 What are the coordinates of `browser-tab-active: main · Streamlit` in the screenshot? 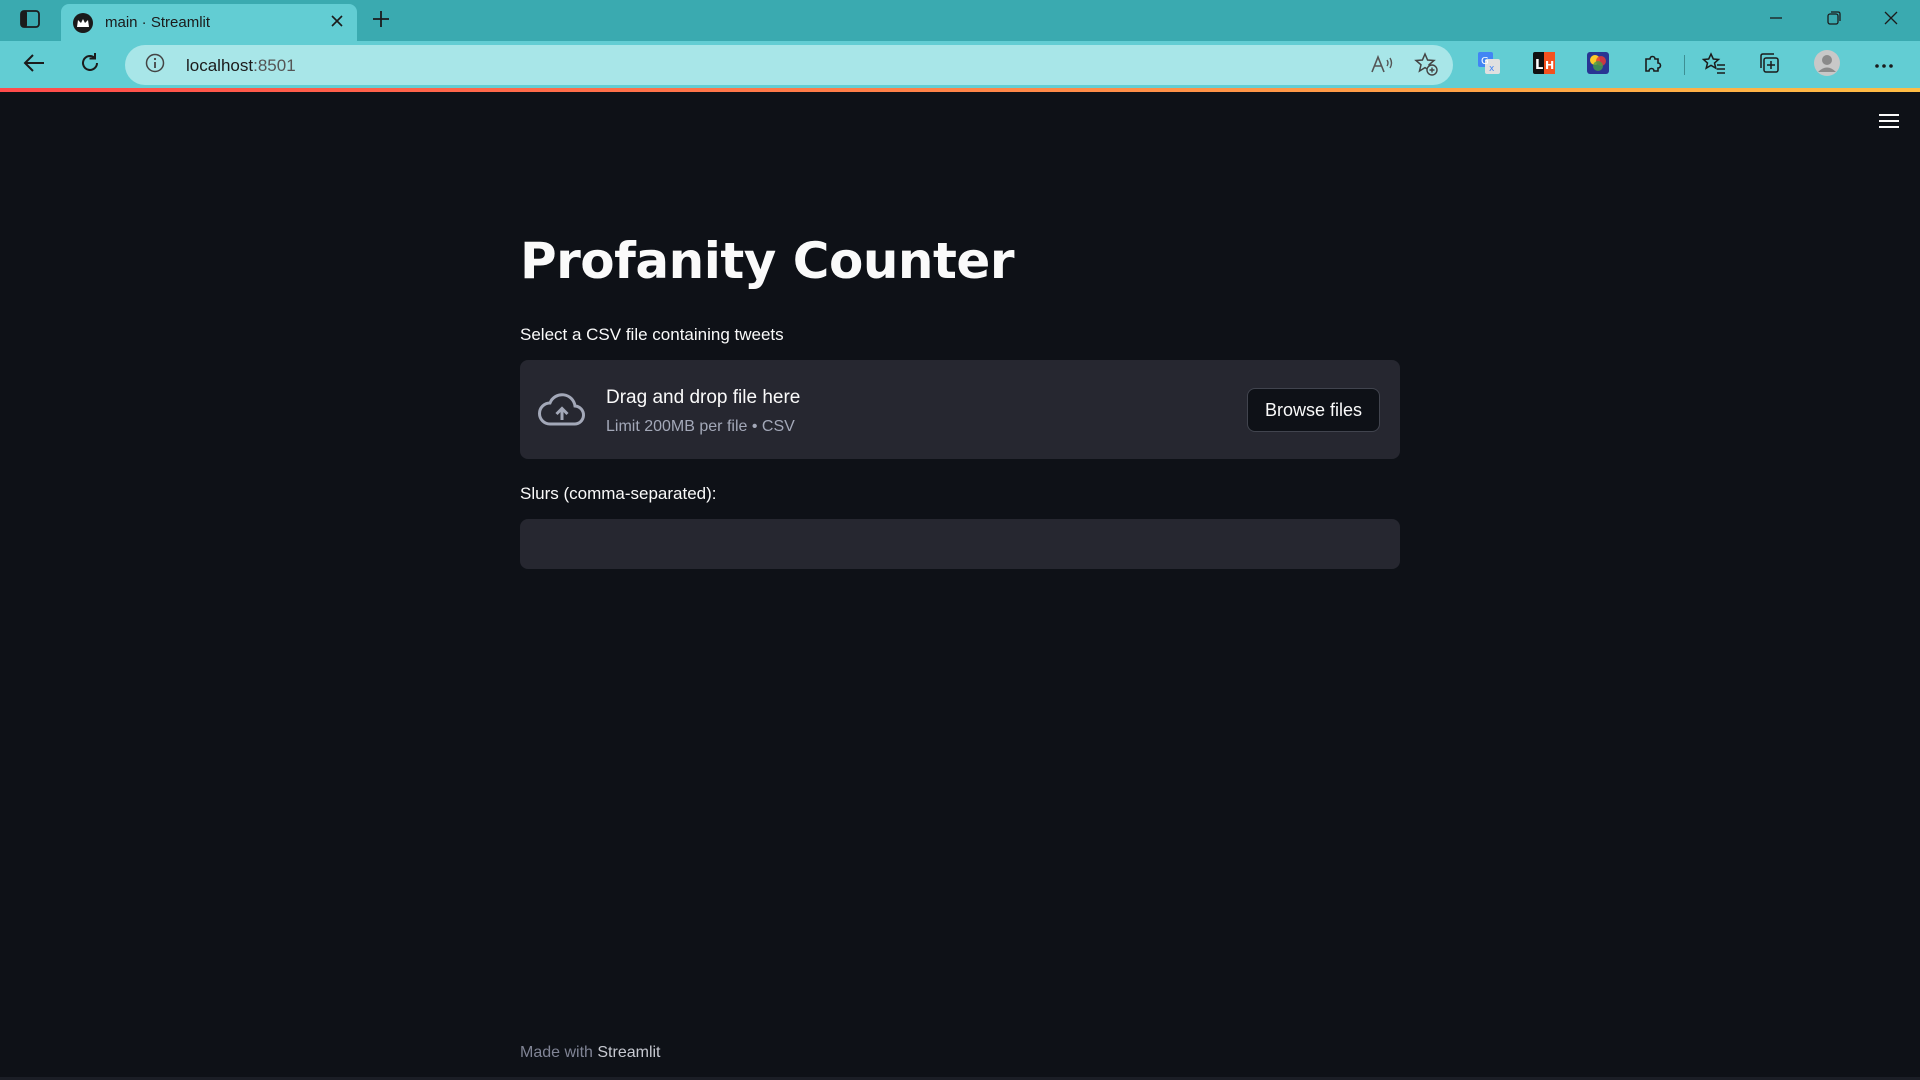 It's located at (209, 22).